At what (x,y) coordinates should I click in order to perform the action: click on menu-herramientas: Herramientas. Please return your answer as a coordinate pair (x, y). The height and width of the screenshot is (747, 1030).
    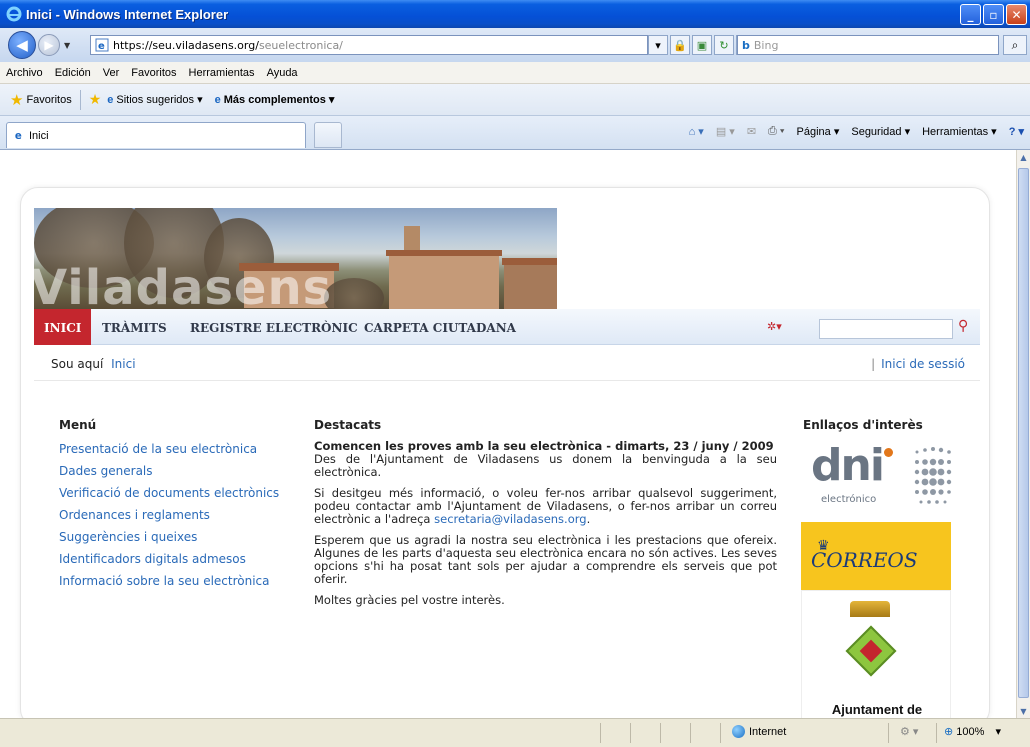
    Looking at the image, I should click on (222, 73).